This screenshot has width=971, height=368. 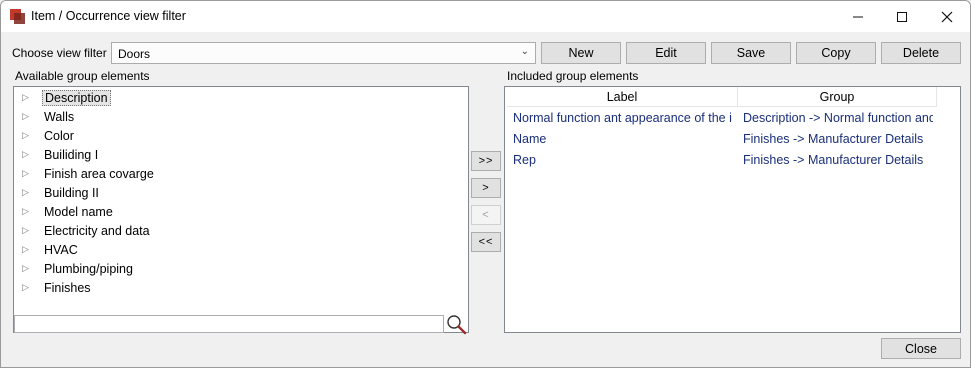 What do you see at coordinates (49, 116) in the screenshot?
I see `tree-item: ▷ Walls` at bounding box center [49, 116].